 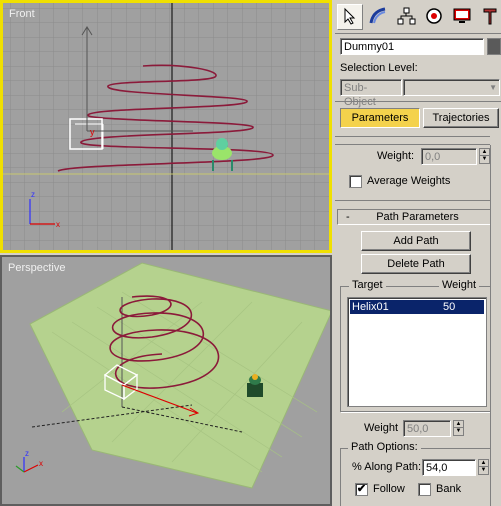 What do you see at coordinates (415, 477) in the screenshot?
I see `path-options-group` at bounding box center [415, 477].